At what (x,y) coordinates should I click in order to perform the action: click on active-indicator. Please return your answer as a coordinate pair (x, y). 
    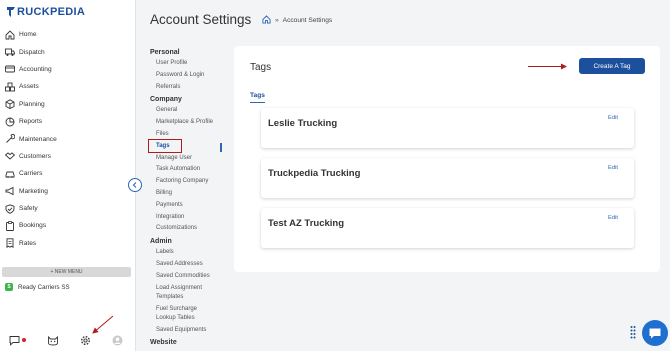
    Looking at the image, I should click on (221, 147).